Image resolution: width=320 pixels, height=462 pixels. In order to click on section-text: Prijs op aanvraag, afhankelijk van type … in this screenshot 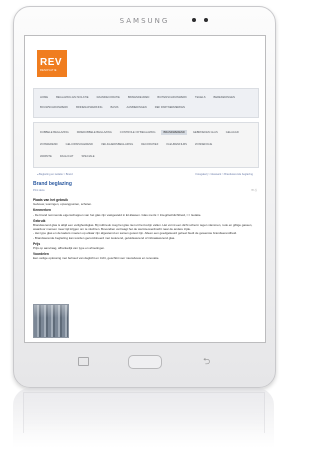, I will do `click(69, 248)`.